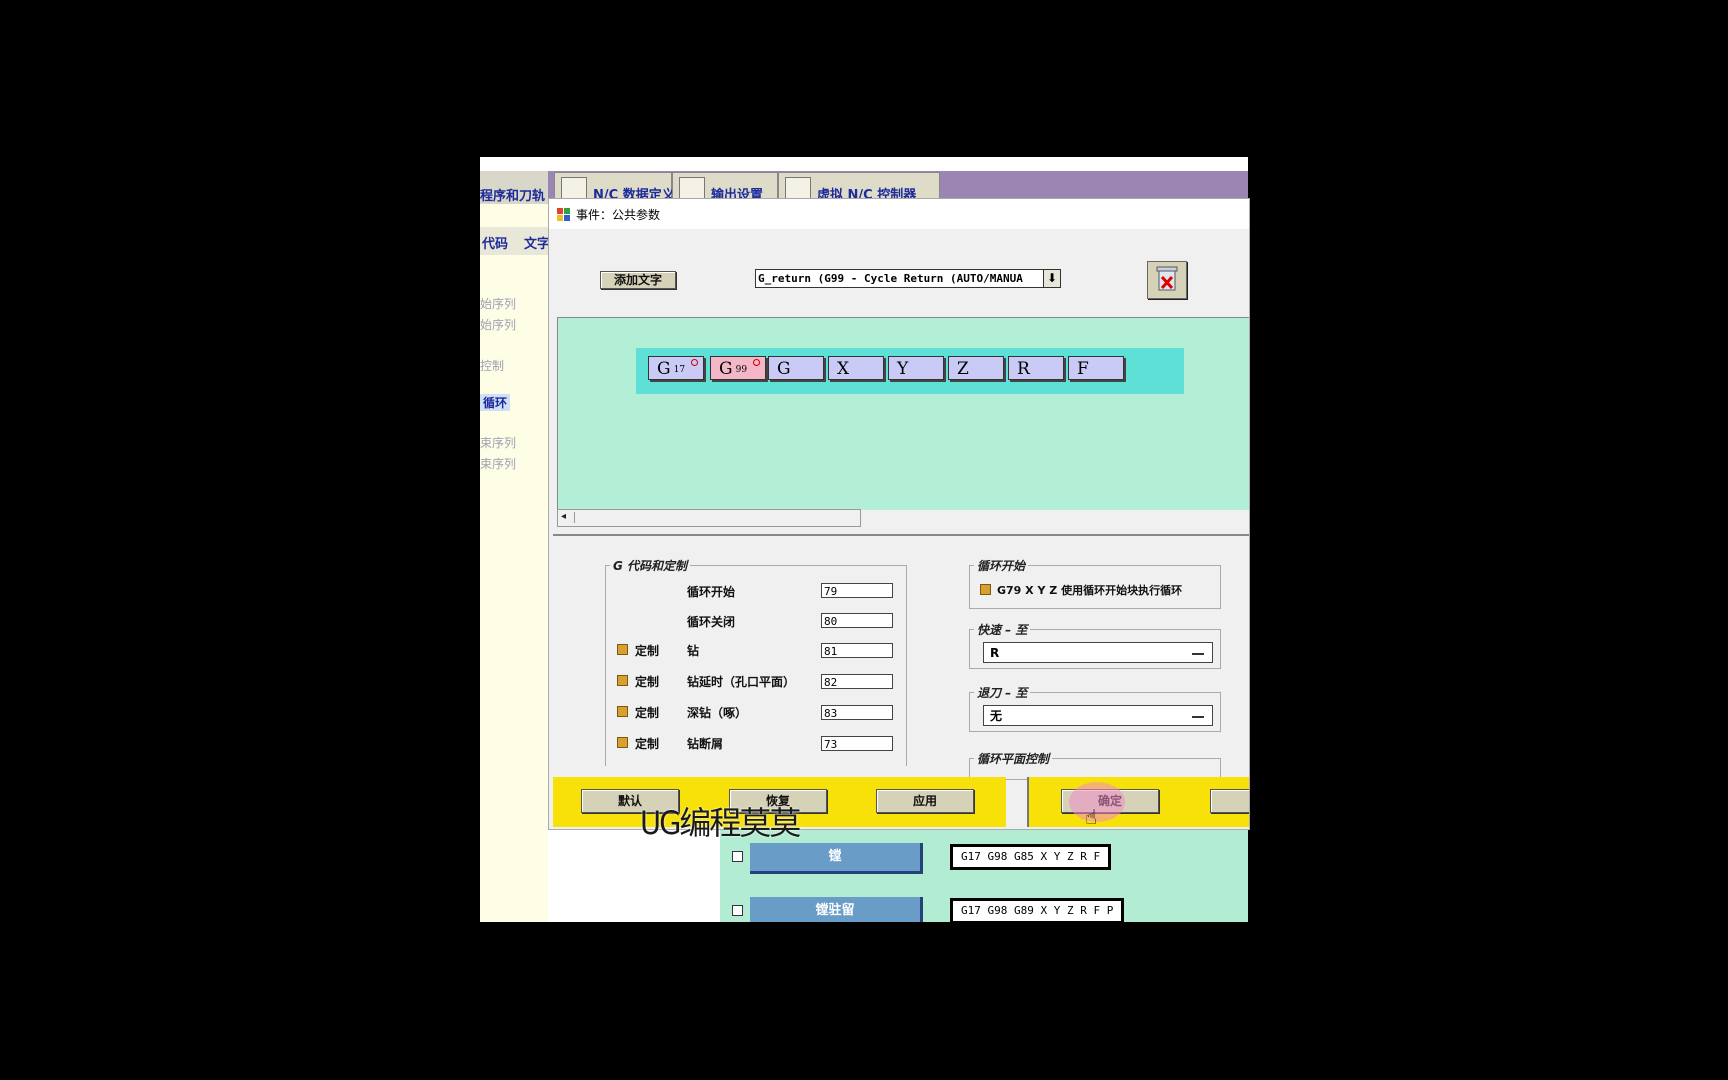 Image resolution: width=1728 pixels, height=1080 pixels. Describe the element at coordinates (1096, 368) in the screenshot. I see `block-word: F` at that location.